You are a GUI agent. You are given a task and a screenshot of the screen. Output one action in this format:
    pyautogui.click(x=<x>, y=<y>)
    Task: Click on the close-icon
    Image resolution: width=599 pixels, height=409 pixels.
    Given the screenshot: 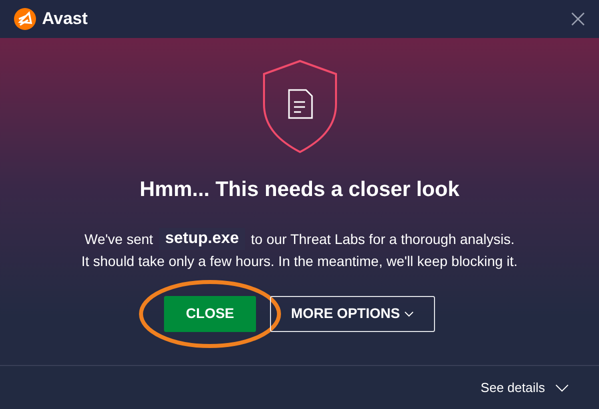 What is the action you would take?
    pyautogui.click(x=578, y=19)
    